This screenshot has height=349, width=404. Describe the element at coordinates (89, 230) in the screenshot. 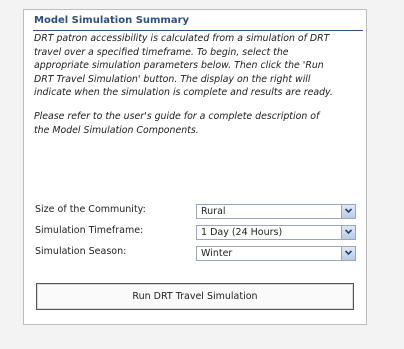

I see `timeframe-label: Simulation Timeframe:` at that location.